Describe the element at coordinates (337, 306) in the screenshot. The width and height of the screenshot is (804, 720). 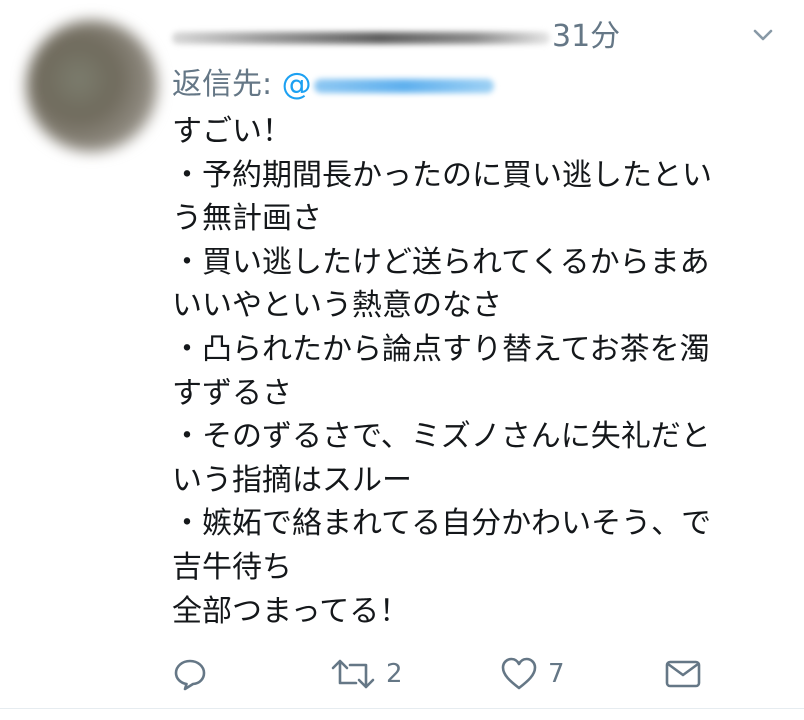
I see `tweet-text-line: いいやという熱意のなさ` at that location.